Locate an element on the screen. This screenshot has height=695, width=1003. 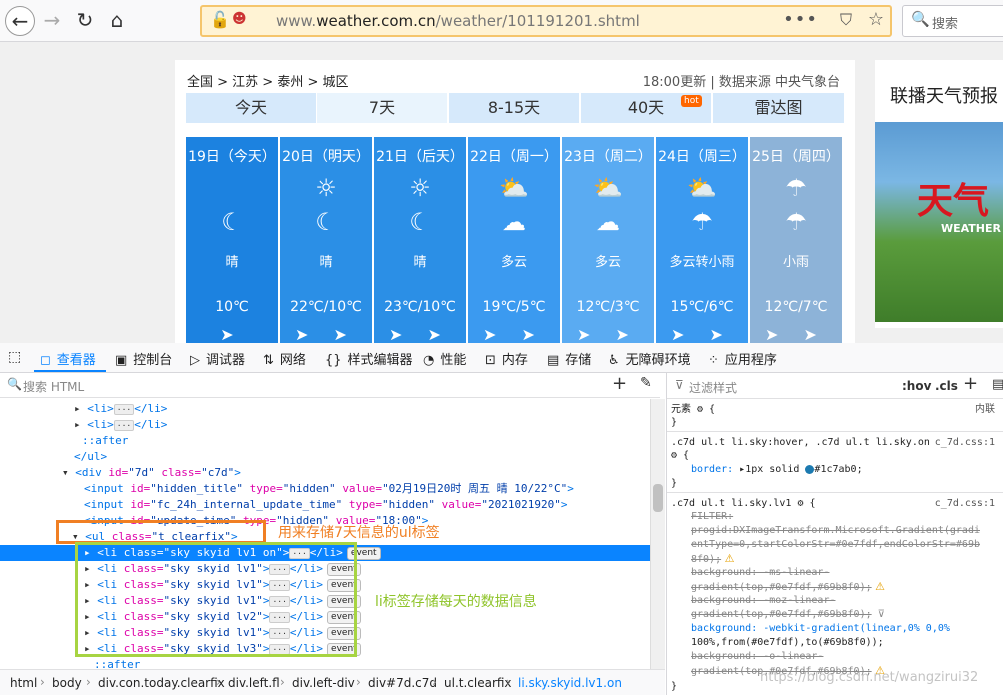
rule2-declaration: background: -moz-linear- is located at coordinates (763, 600).